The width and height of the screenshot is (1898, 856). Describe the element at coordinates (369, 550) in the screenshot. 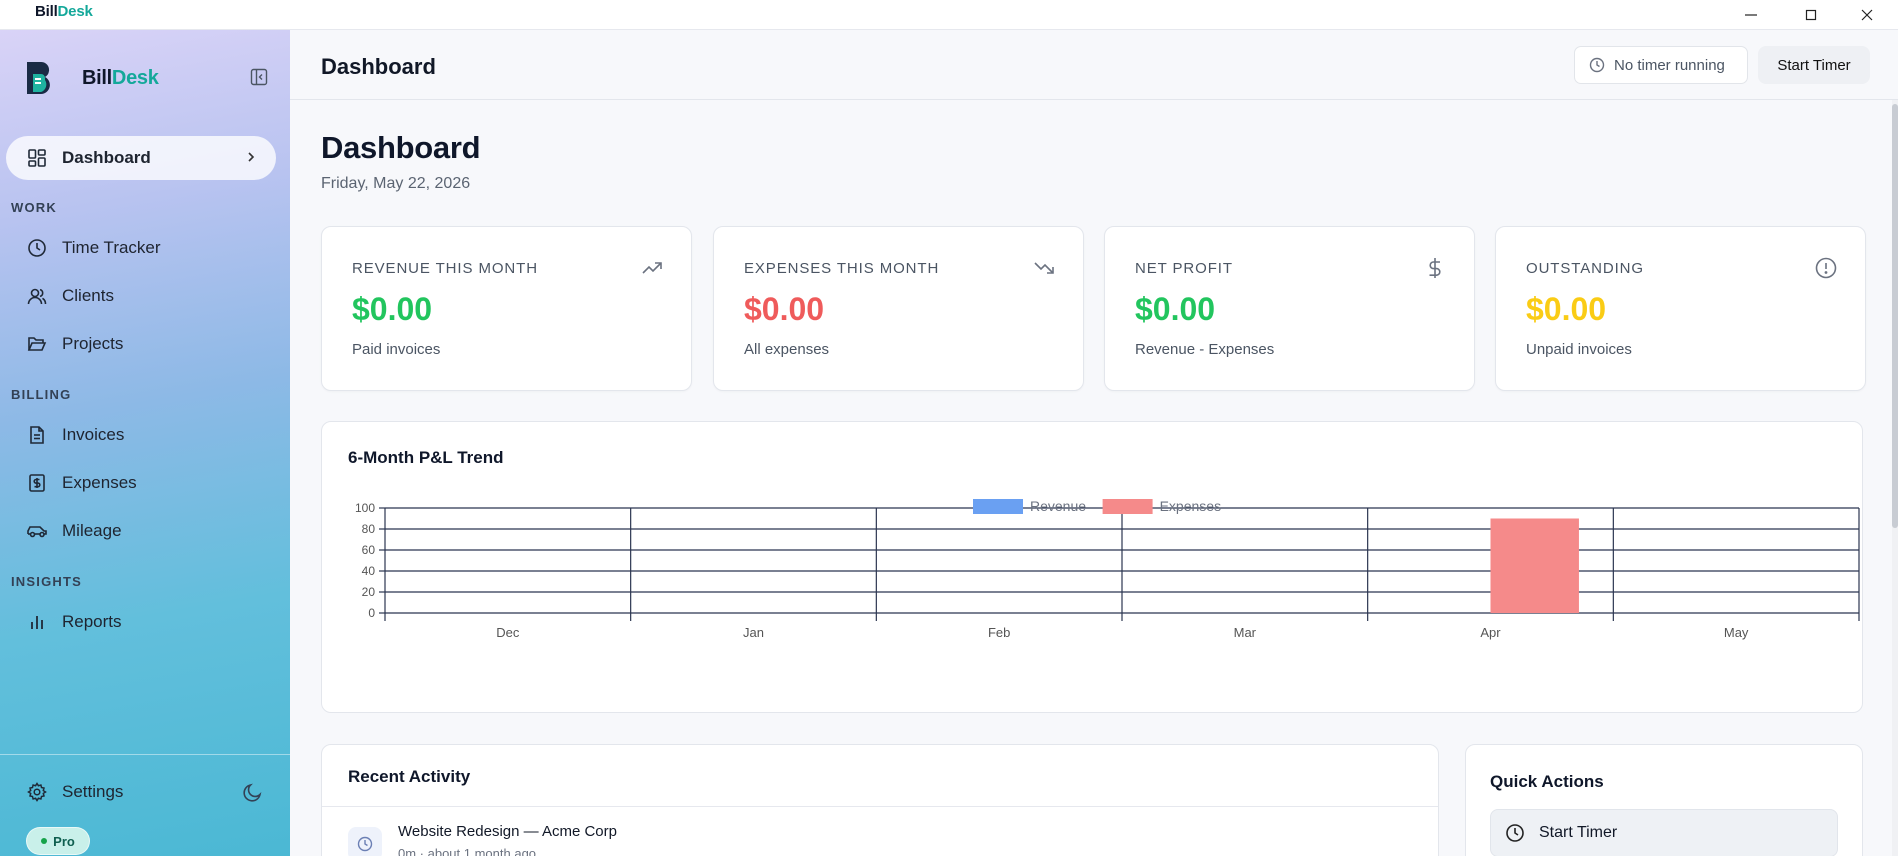

I see `y-tick-label: 60` at that location.